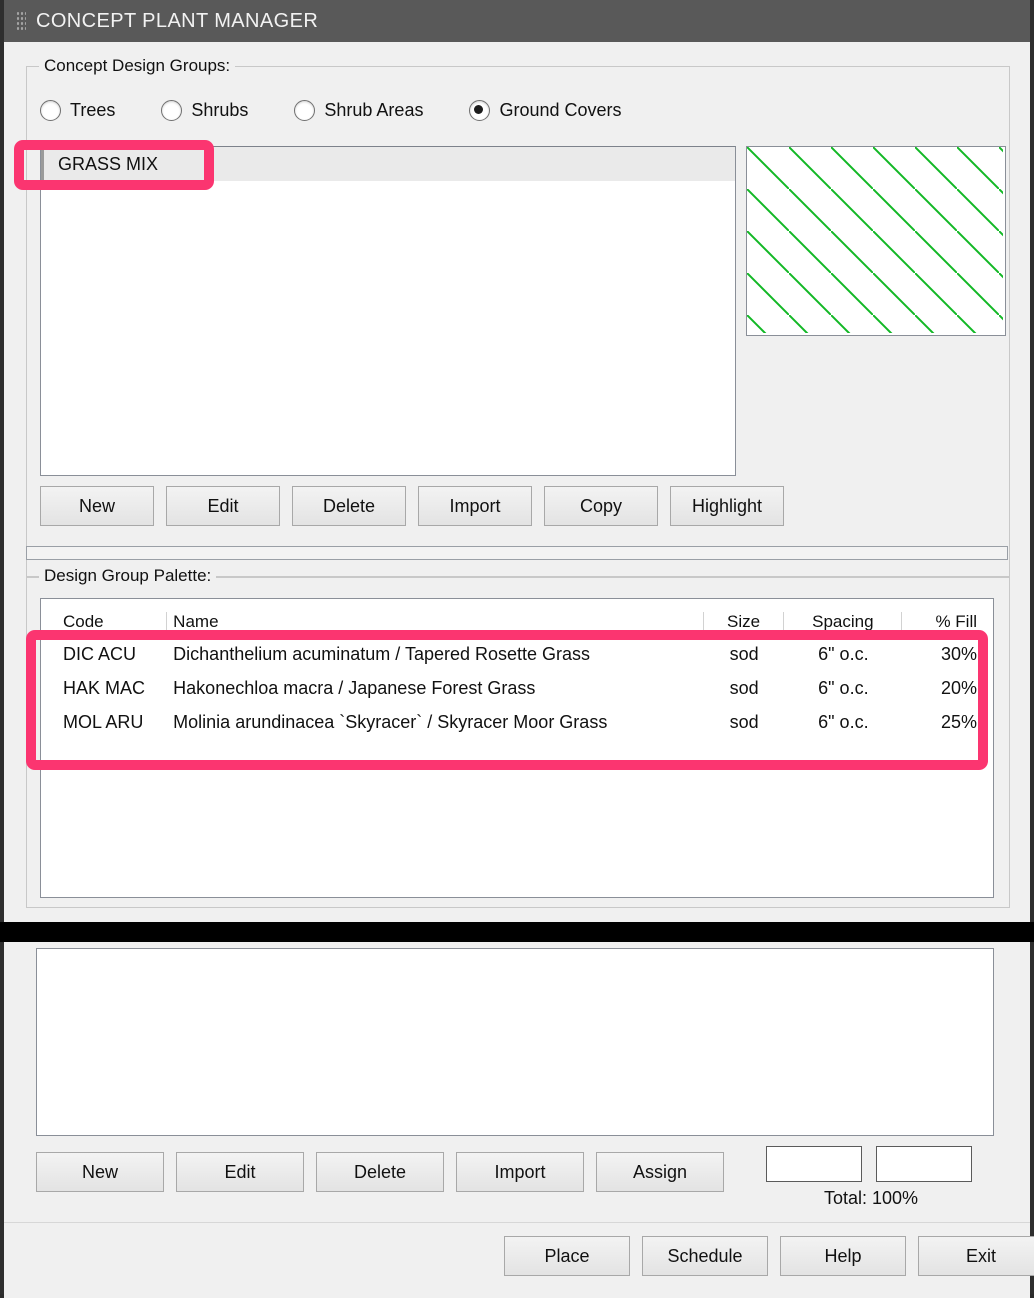 The height and width of the screenshot is (1298, 1034). What do you see at coordinates (223, 506) in the screenshot?
I see `edit-button: Edit` at bounding box center [223, 506].